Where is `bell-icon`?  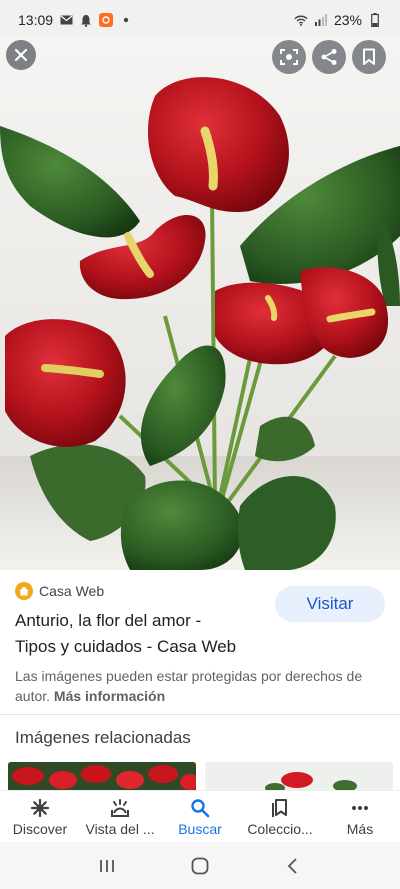
bell-icon is located at coordinates (86, 20).